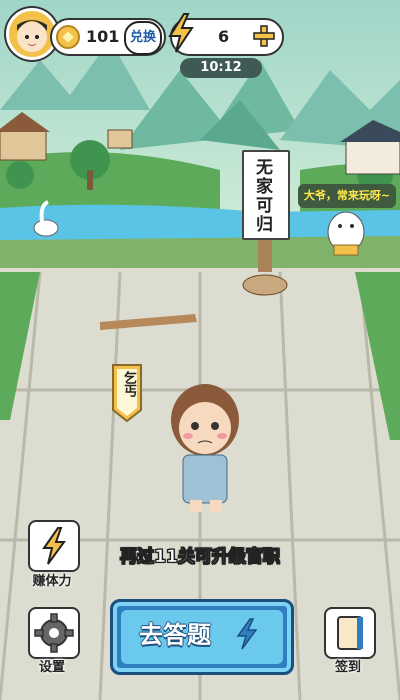 The image size is (400, 700). Describe the element at coordinates (103, 36) in the screenshot. I see `coin-count: 101` at that location.